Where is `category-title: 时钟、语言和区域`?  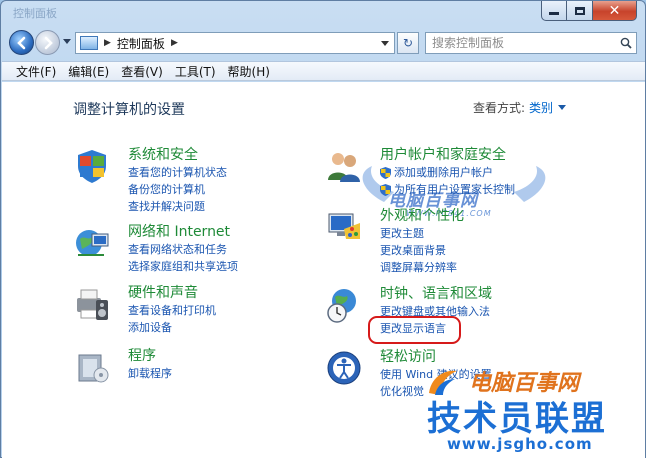 category-title: 时钟、语言和区域 is located at coordinates (436, 293).